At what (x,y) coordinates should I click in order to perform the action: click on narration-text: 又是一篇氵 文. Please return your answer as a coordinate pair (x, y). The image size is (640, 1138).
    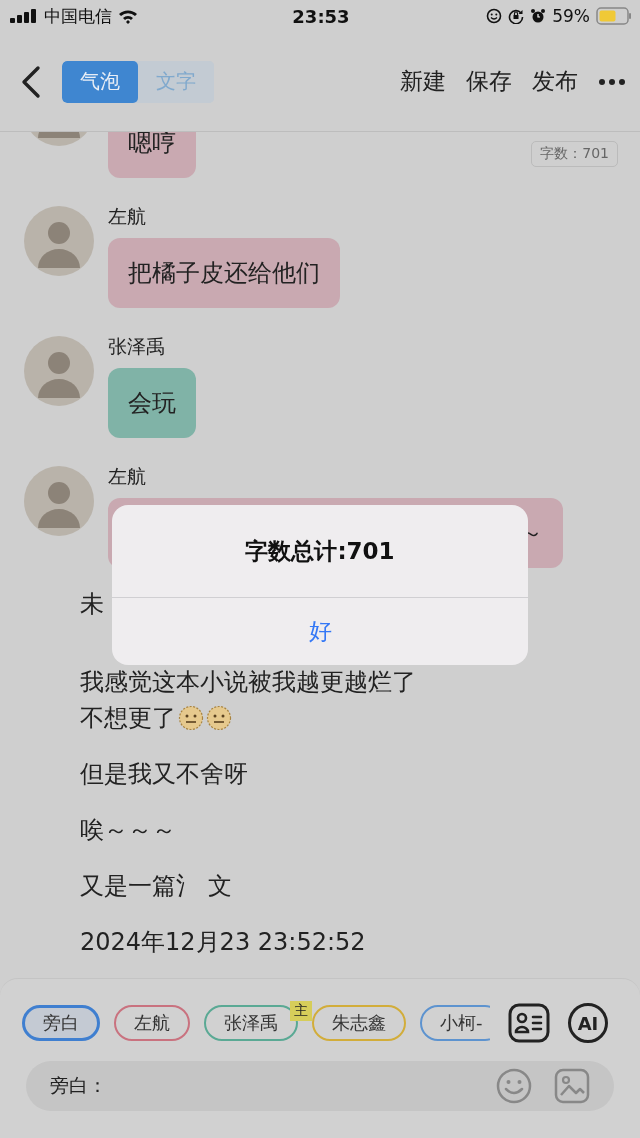
    Looking at the image, I should click on (156, 886).